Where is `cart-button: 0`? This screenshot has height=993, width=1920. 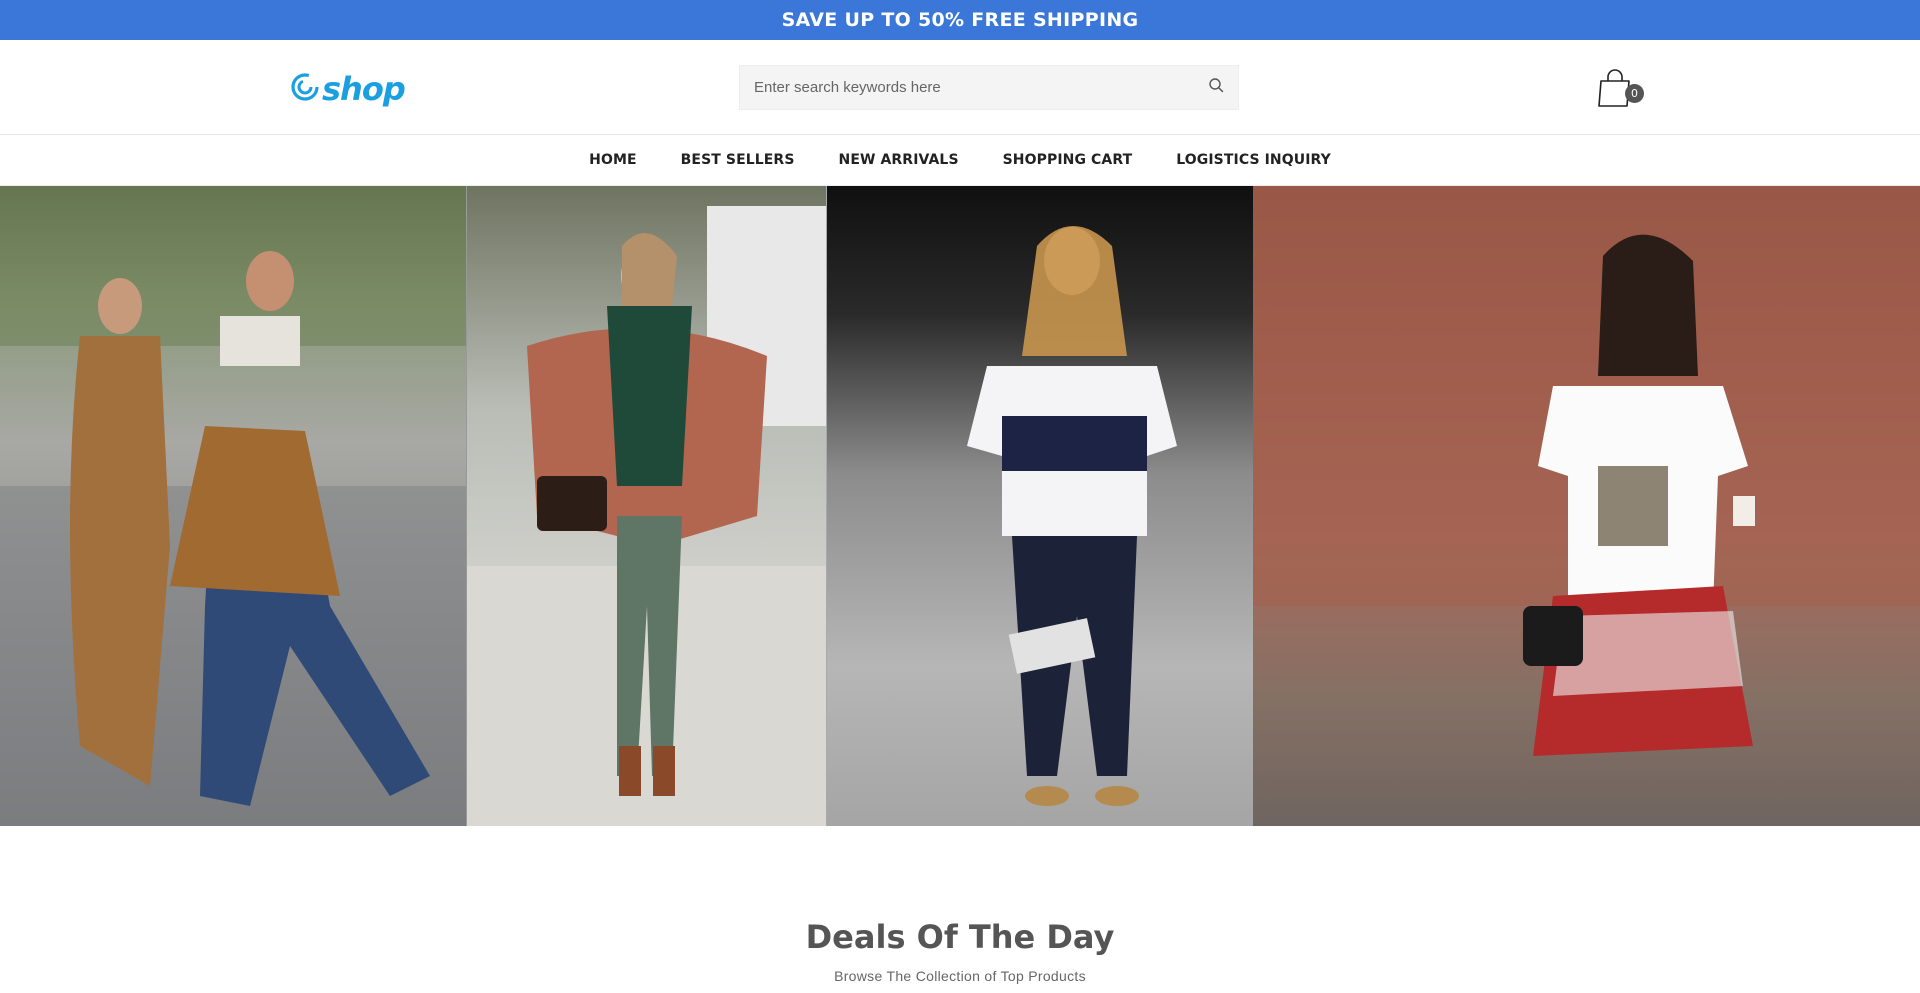 cart-button: 0 is located at coordinates (1621, 89).